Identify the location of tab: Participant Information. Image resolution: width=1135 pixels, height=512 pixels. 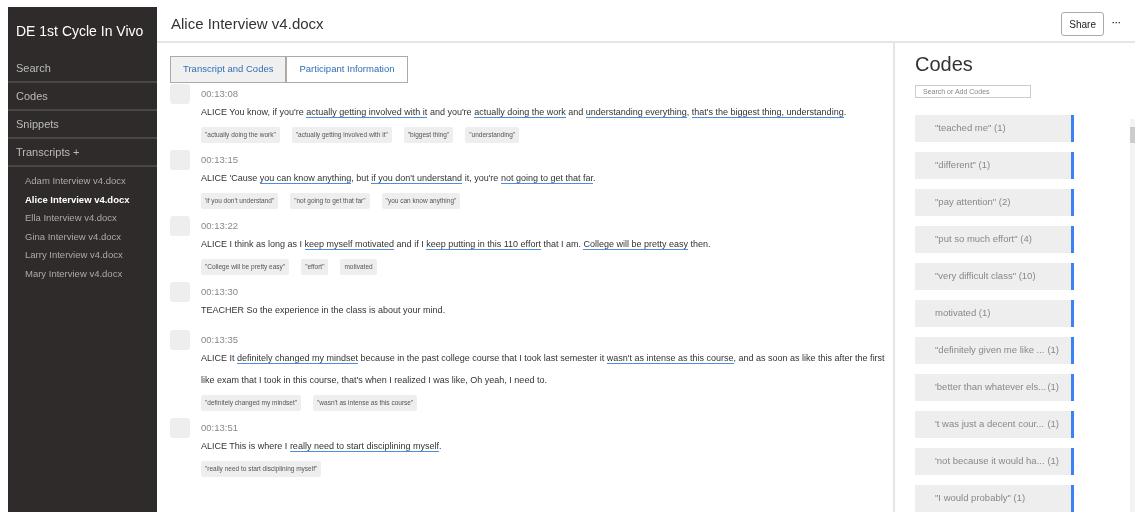
(347, 69).